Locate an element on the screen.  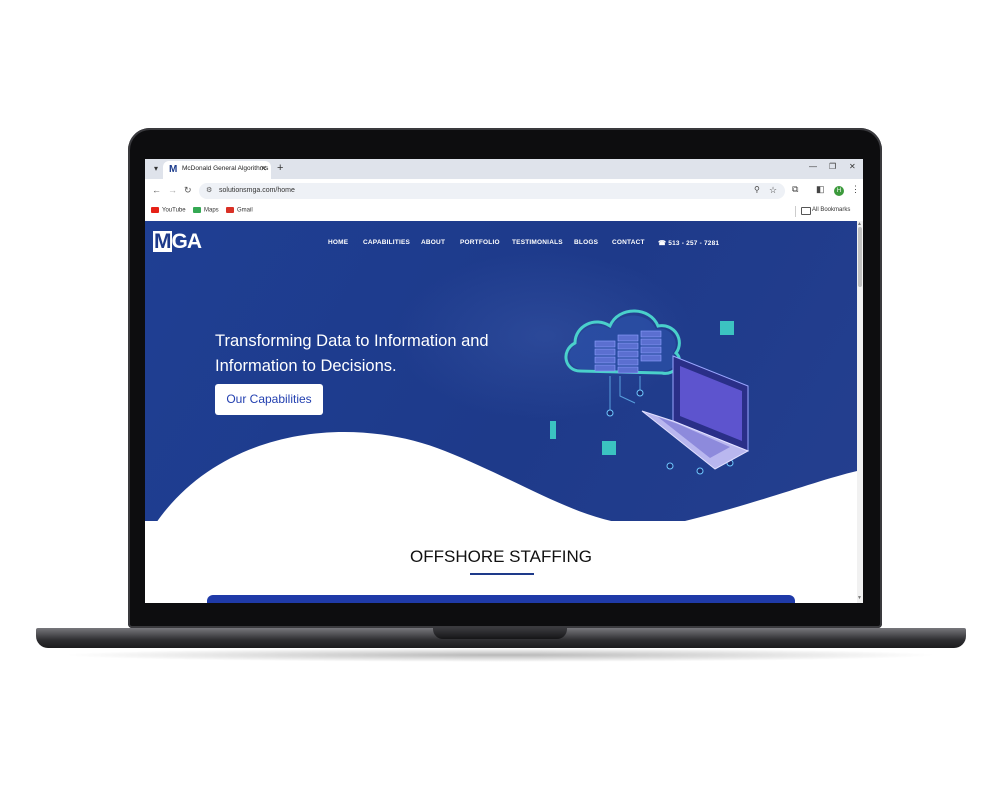
extensions-icon: ⧉ is located at coordinates (795, 189).